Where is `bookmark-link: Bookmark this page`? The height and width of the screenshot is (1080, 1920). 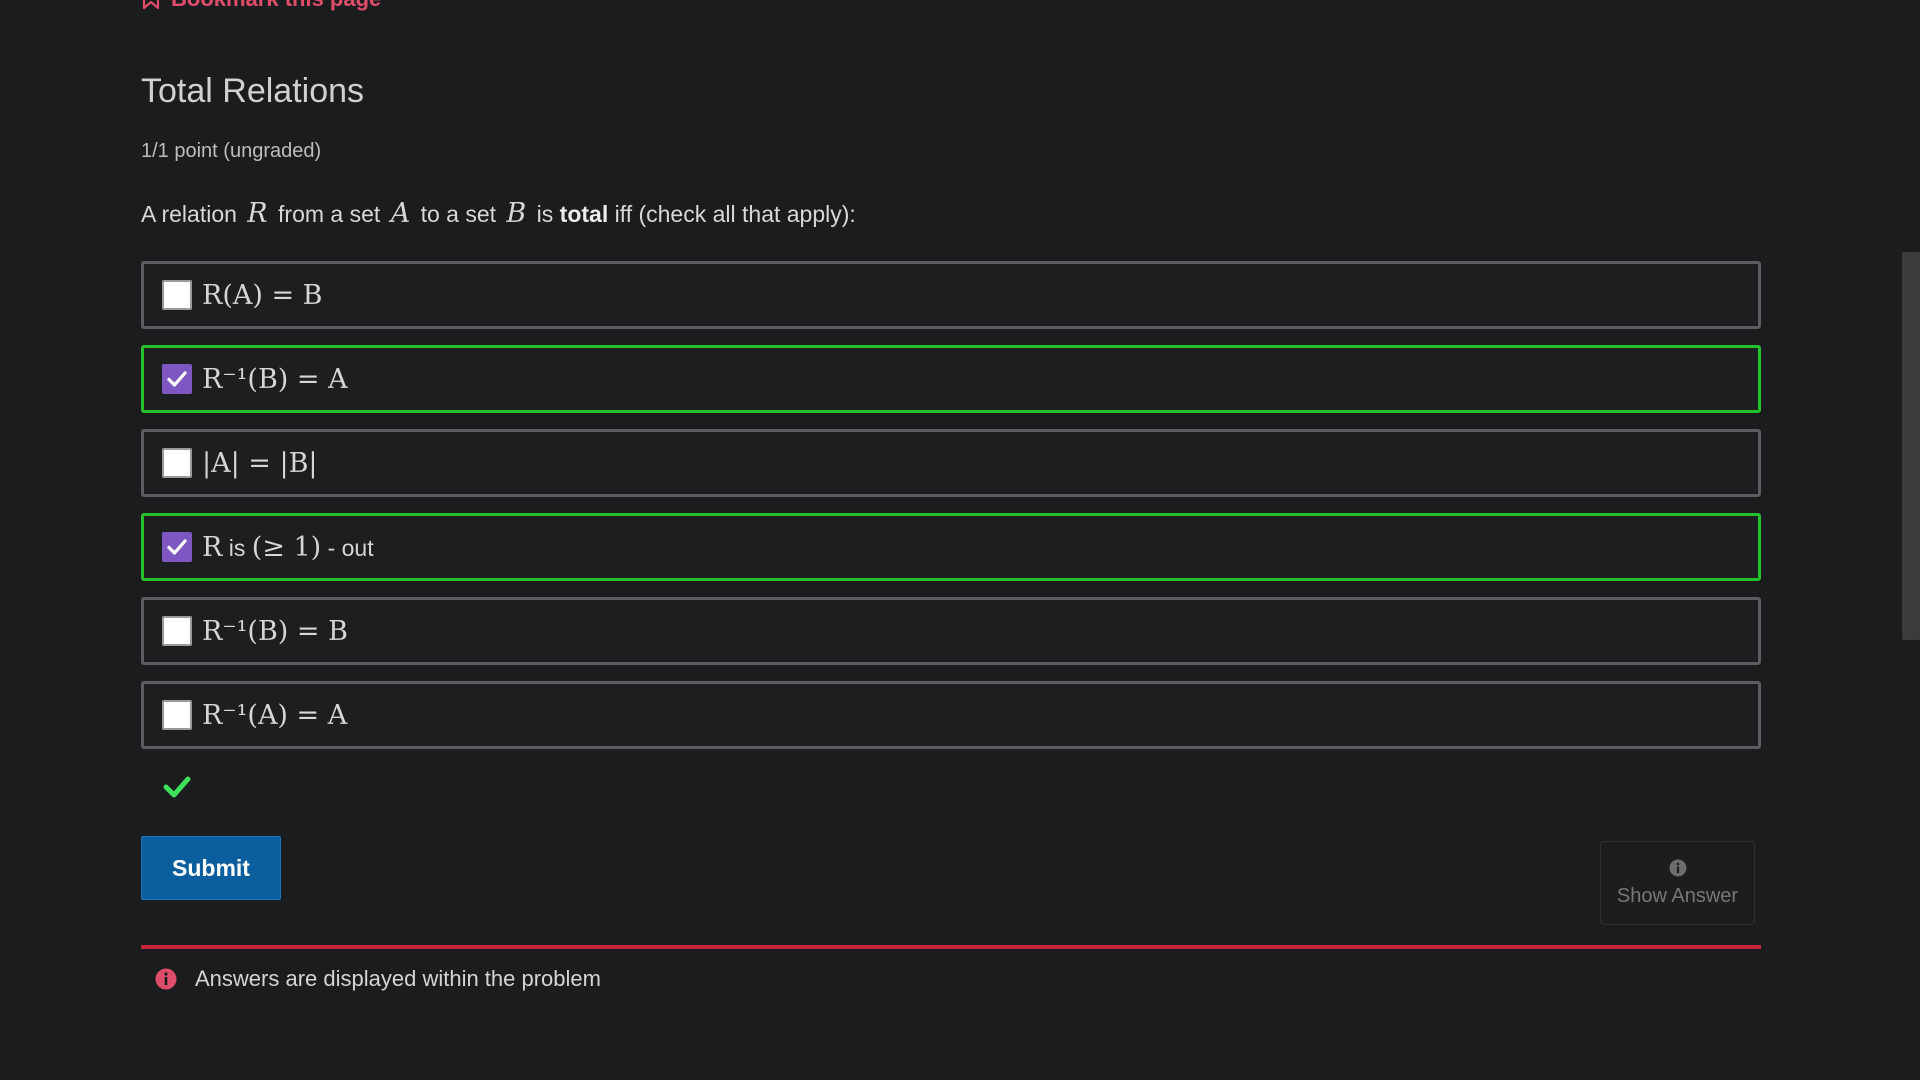
bookmark-link: Bookmark this page is located at coordinates (261, 6).